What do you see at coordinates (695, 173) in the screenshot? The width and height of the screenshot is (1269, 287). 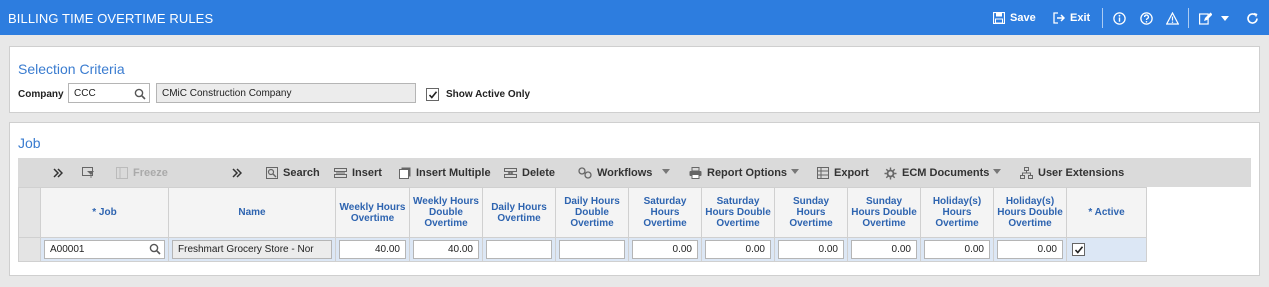 I see `printer-icon` at bounding box center [695, 173].